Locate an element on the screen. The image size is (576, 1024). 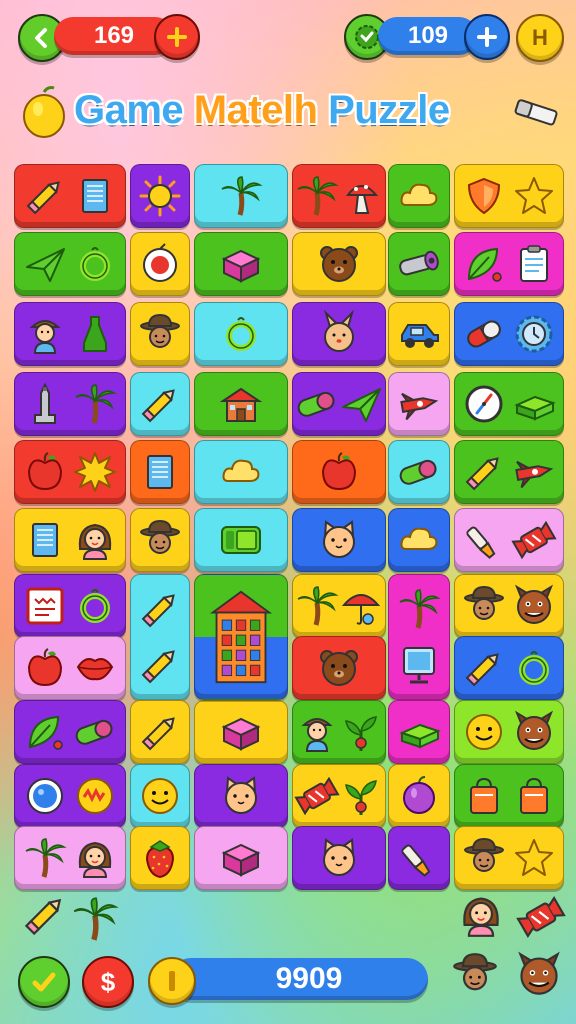
tile-lime is located at coordinates (509, 732).